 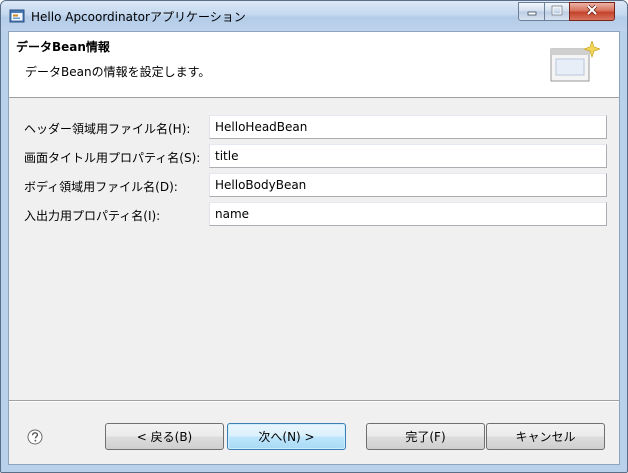 I want to click on body-file-row: ボディ領域用ファイル名(D):, so click(x=314, y=185).